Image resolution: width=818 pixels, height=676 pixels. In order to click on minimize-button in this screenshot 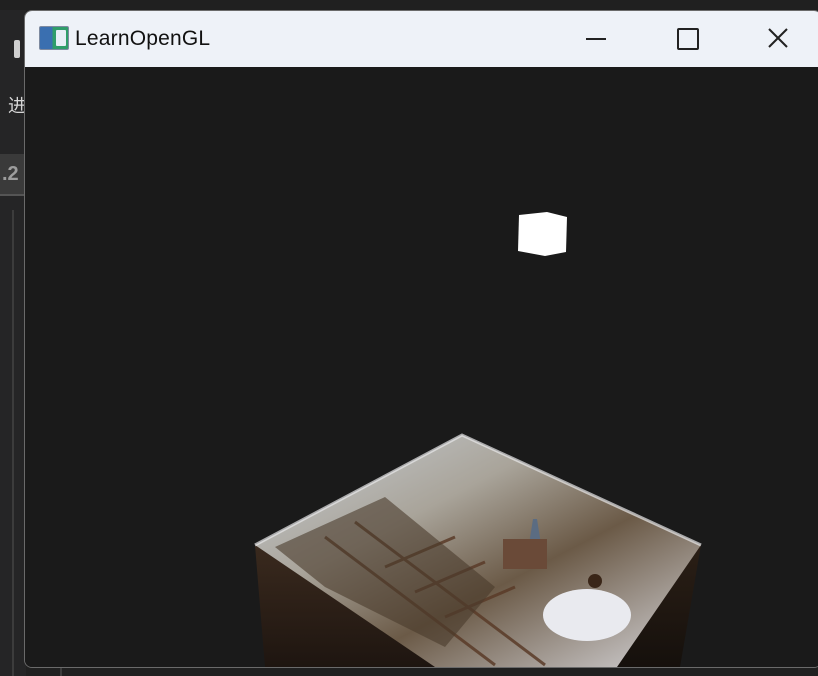, I will do `click(596, 39)`.